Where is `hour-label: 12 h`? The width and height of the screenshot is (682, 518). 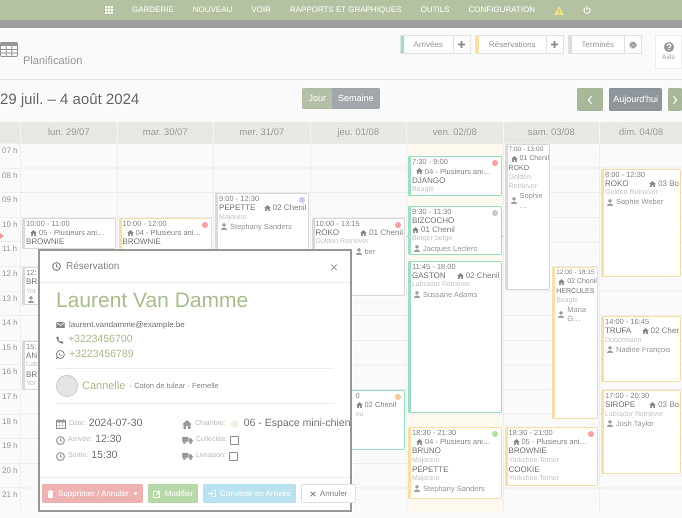
hour-label: 12 h is located at coordinates (10, 273).